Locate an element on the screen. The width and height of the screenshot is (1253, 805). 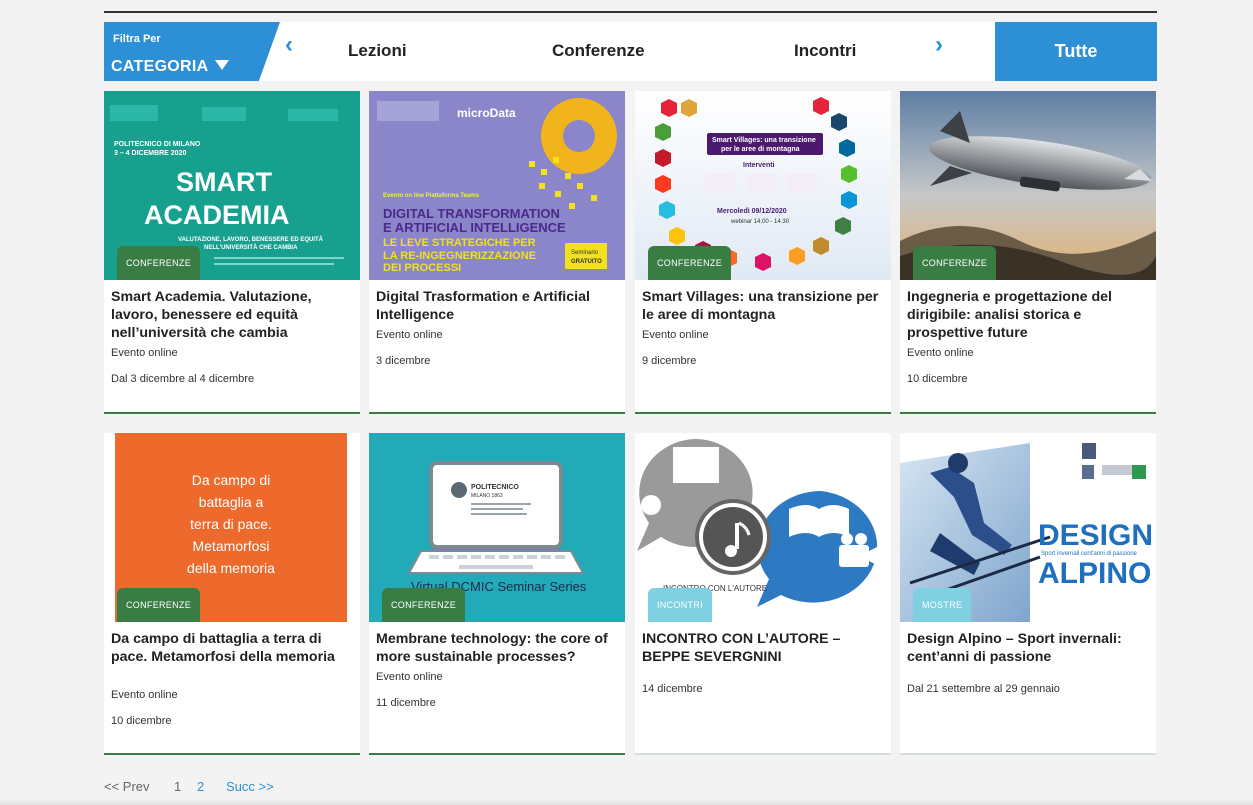
thumb-text: GRATUITO is located at coordinates (586, 262).